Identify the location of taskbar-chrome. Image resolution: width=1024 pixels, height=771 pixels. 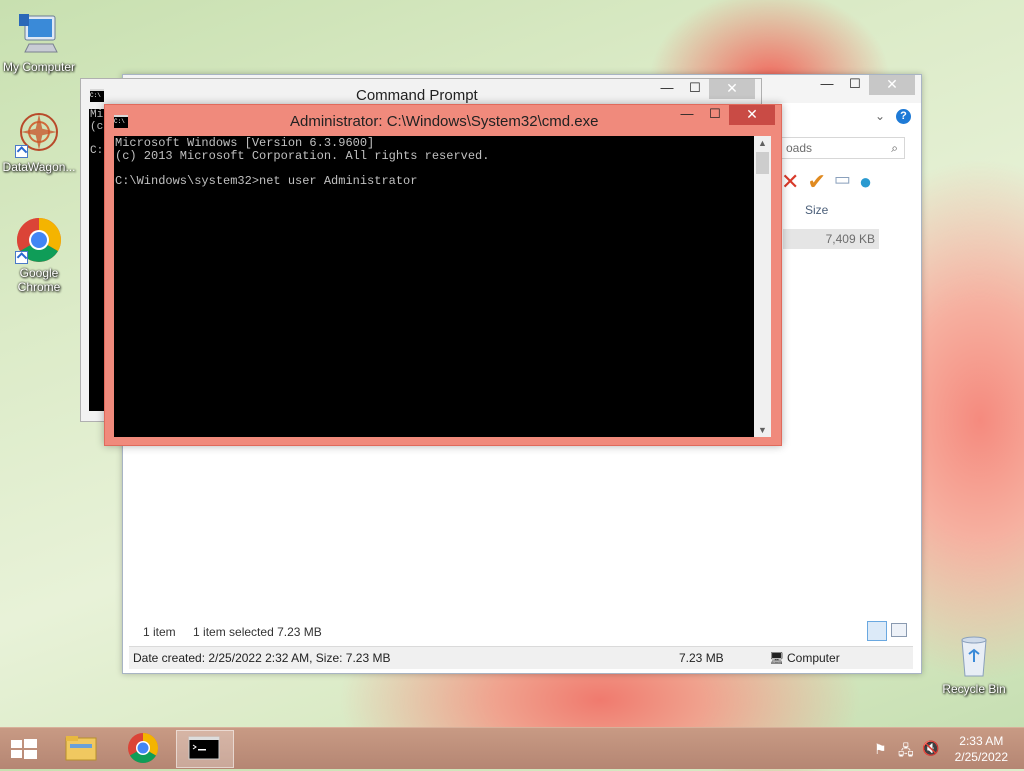
(143, 749).